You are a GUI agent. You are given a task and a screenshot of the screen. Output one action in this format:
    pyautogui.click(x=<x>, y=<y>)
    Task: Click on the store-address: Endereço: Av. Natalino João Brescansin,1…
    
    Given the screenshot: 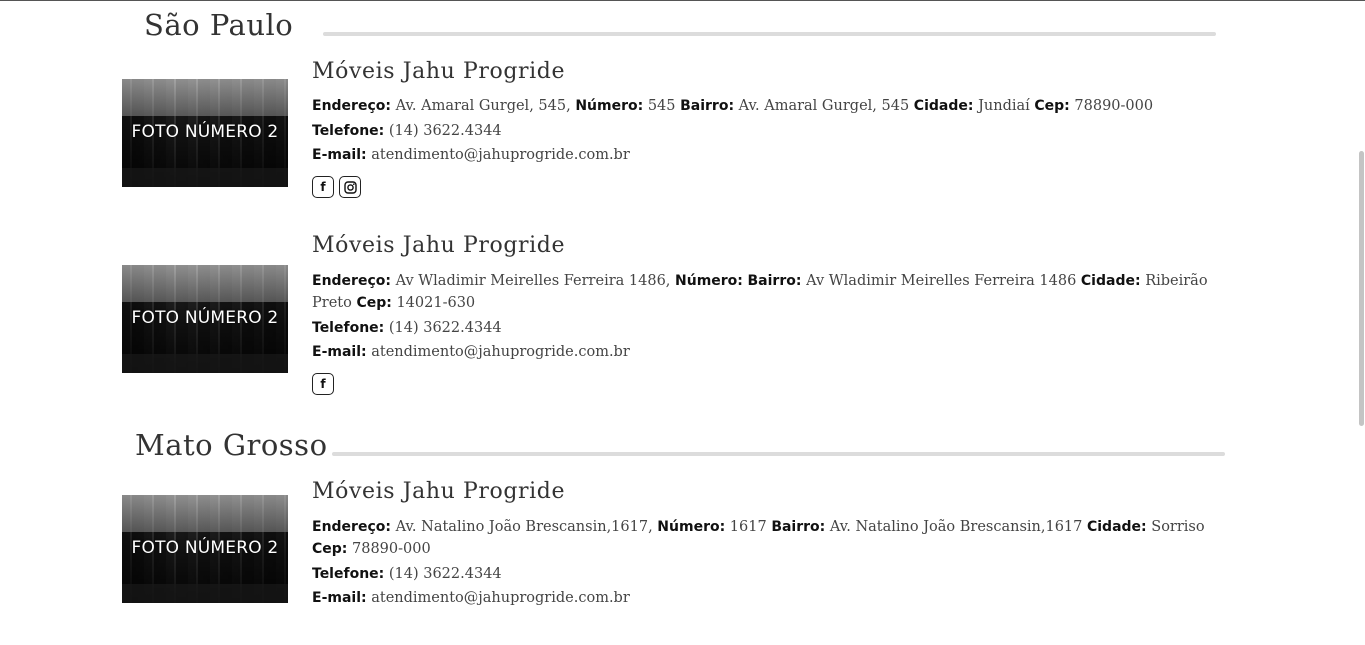 What is the action you would take?
    pyautogui.click(x=774, y=538)
    